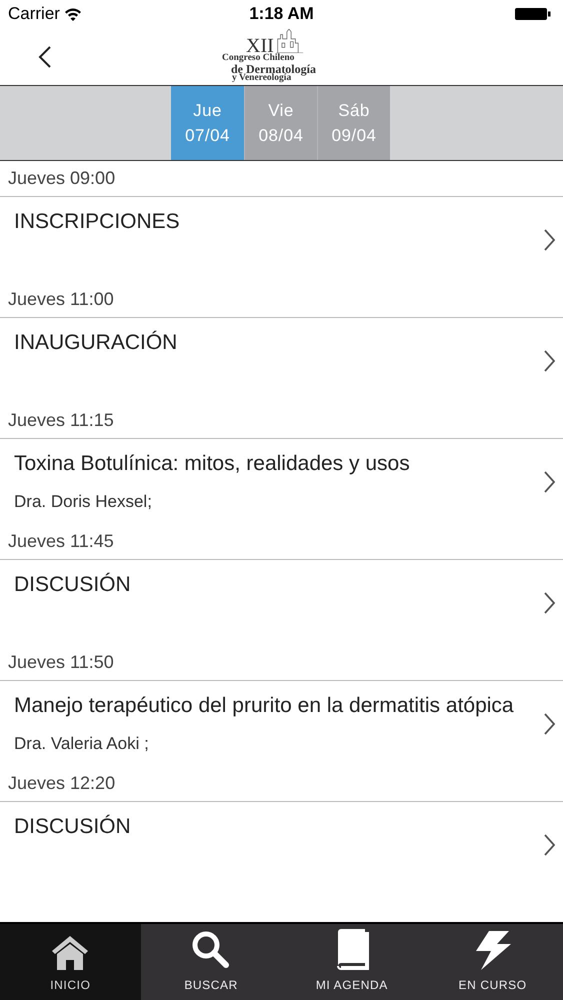 The width and height of the screenshot is (563, 1000). Describe the element at coordinates (212, 464) in the screenshot. I see `session-title: Toxina Botulínica: mitos, realidades y usos` at that location.